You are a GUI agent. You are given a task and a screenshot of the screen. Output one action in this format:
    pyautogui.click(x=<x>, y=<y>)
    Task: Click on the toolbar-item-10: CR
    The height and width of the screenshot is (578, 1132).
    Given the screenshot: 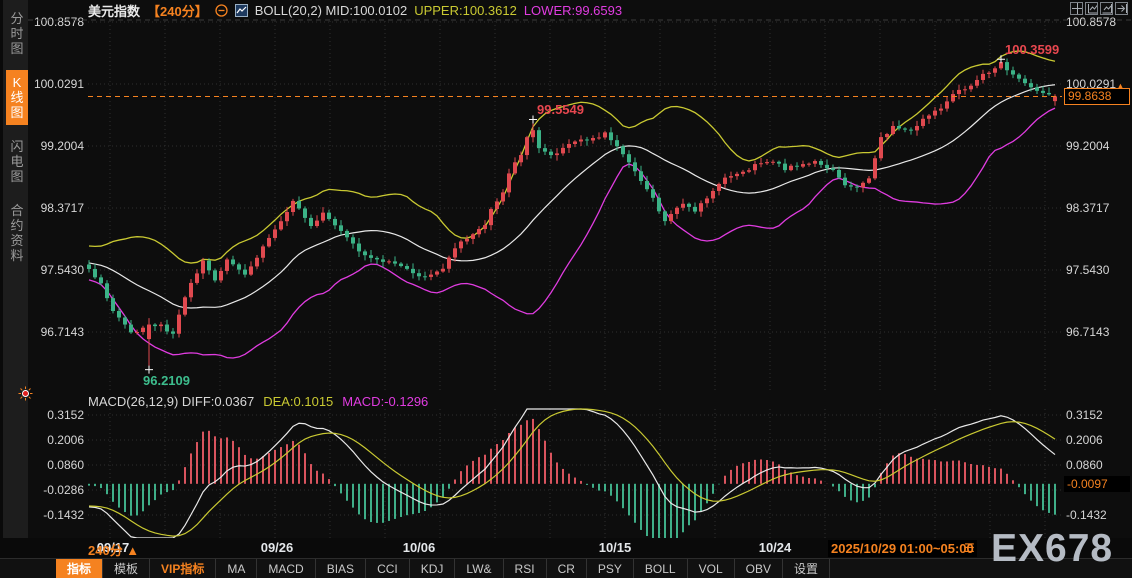 What is the action you would take?
    pyautogui.click(x=567, y=568)
    